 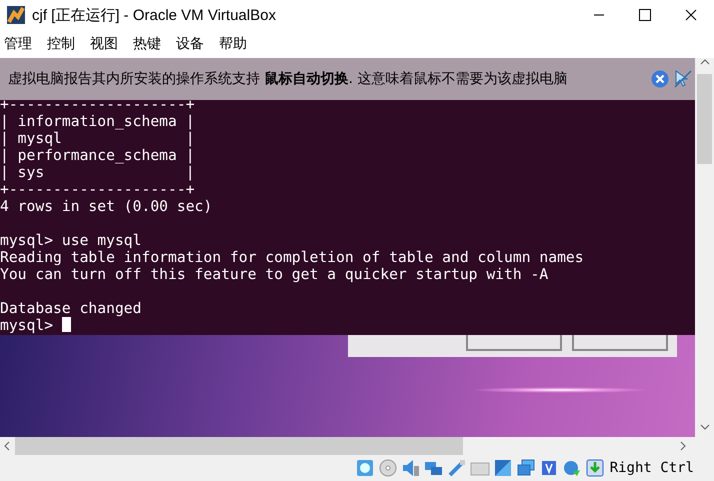 What do you see at coordinates (27, 325) in the screenshot?
I see `terminal-prompt: mysql>` at bounding box center [27, 325].